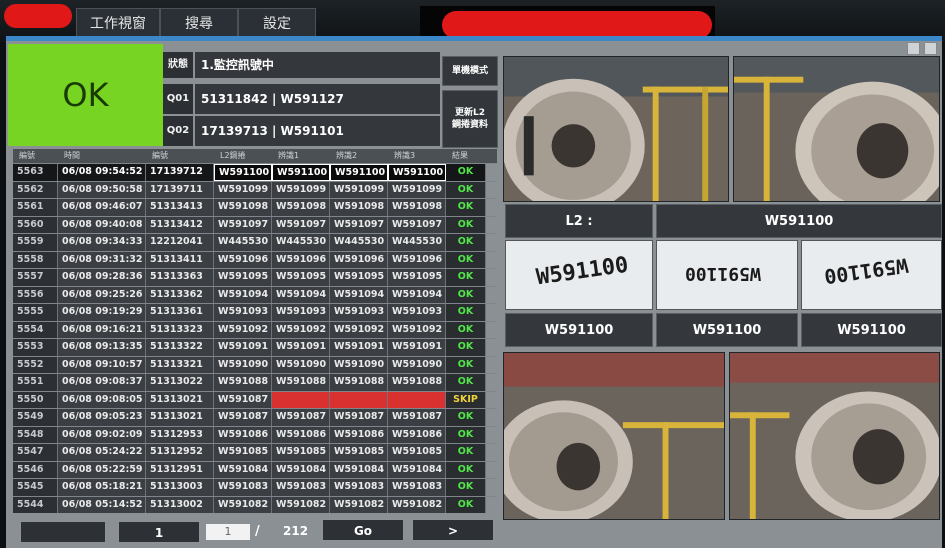 The width and height of the screenshot is (945, 548). Describe the element at coordinates (35, 452) in the screenshot. I see `row-index: 5547` at that location.